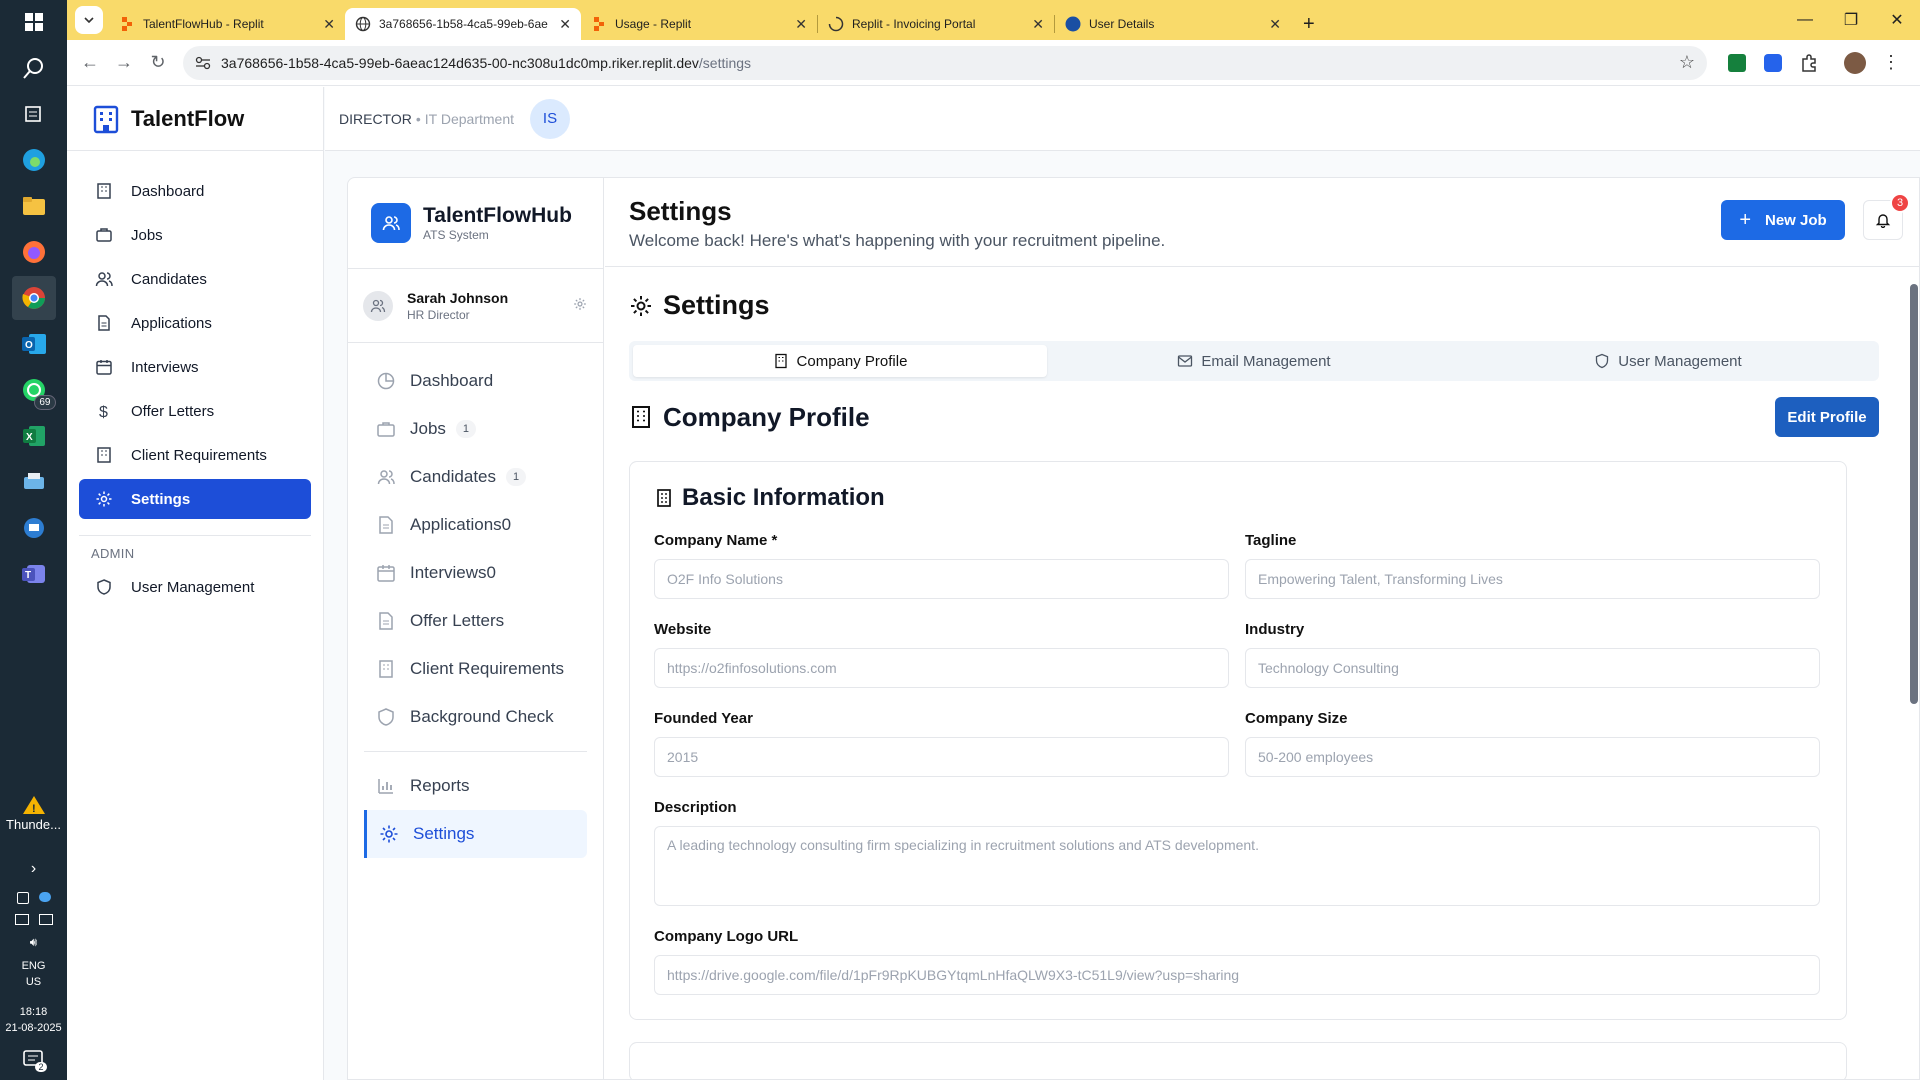  Describe the element at coordinates (195, 235) in the screenshot. I see `sidebar-item-jobs: Jobs` at that location.